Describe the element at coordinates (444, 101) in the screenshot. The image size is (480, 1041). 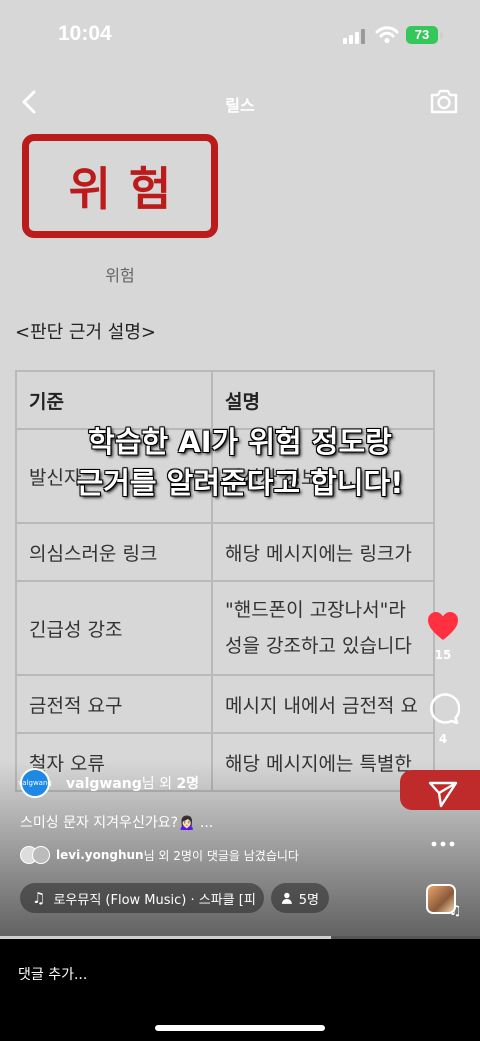
I see `camera-icon` at that location.